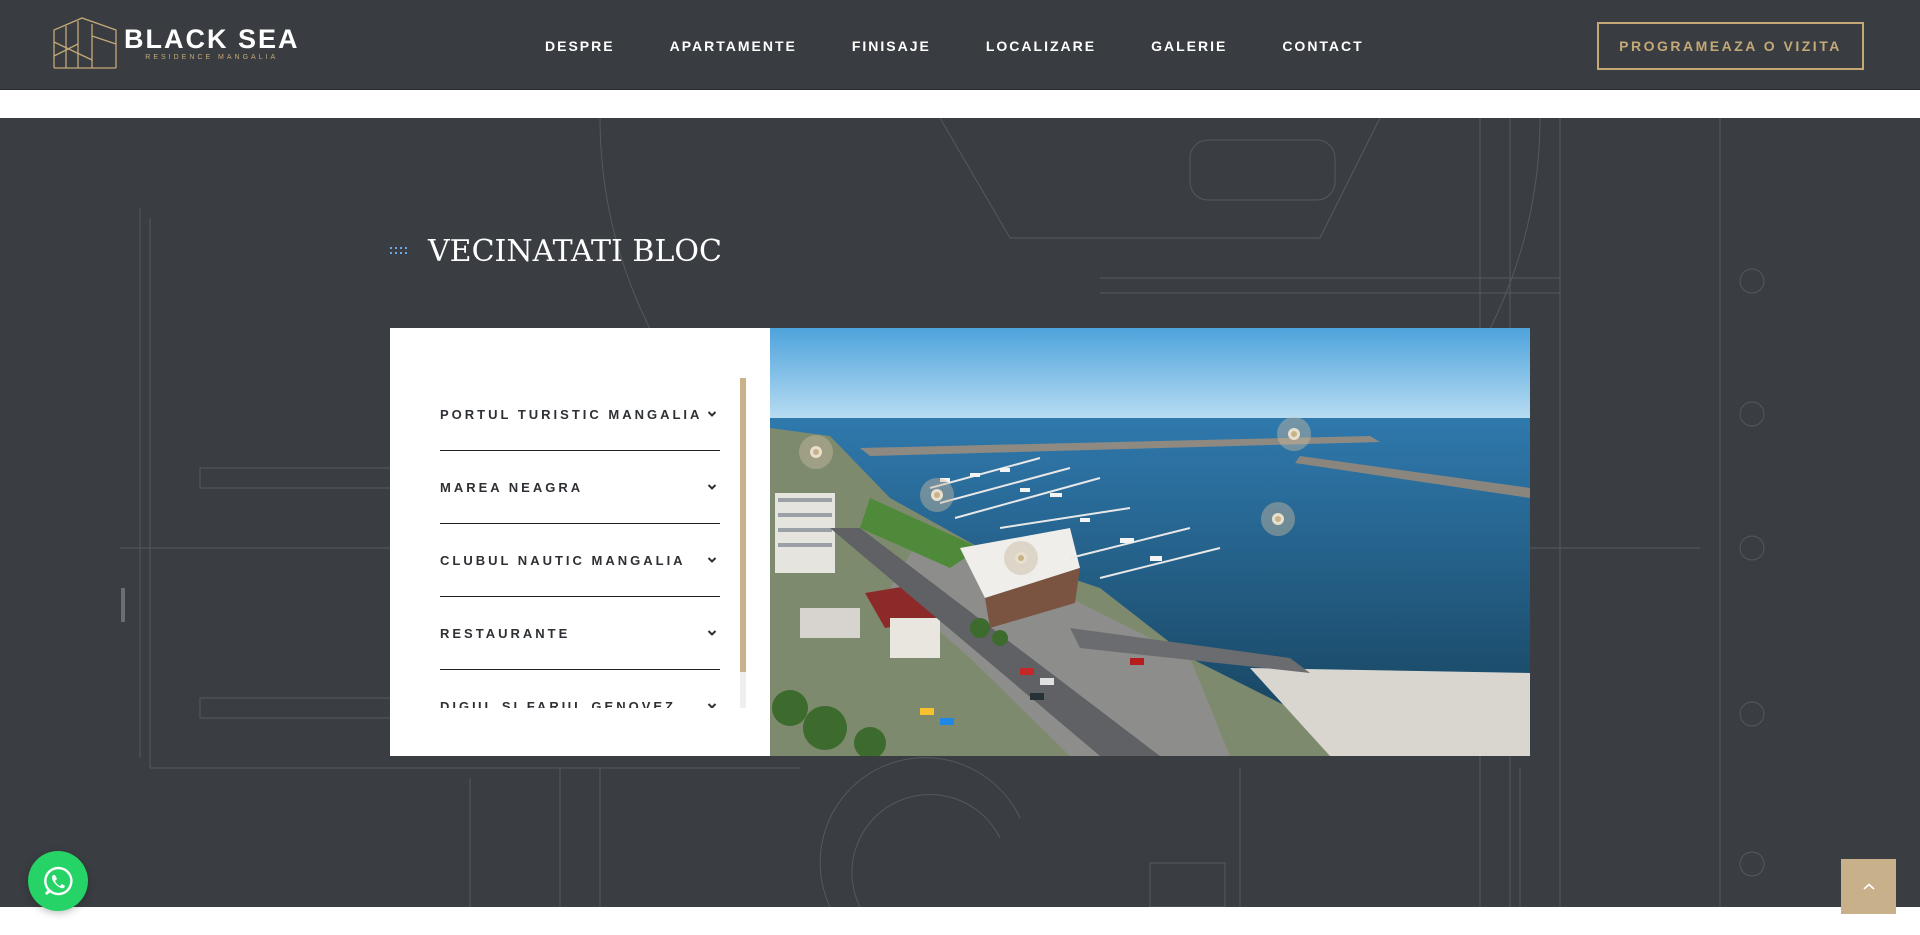 The image size is (1920, 935). I want to click on accordion-label: MAREA NEAGRA, so click(512, 487).